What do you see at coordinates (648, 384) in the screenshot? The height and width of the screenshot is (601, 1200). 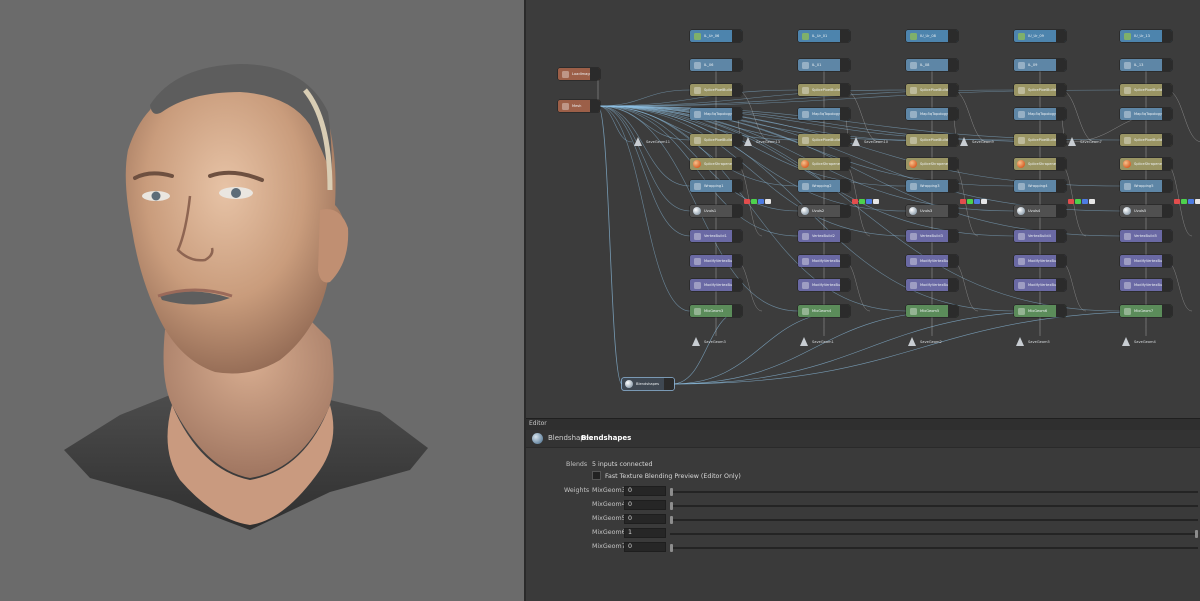 I see `blendshapes-node: Blendshapes` at bounding box center [648, 384].